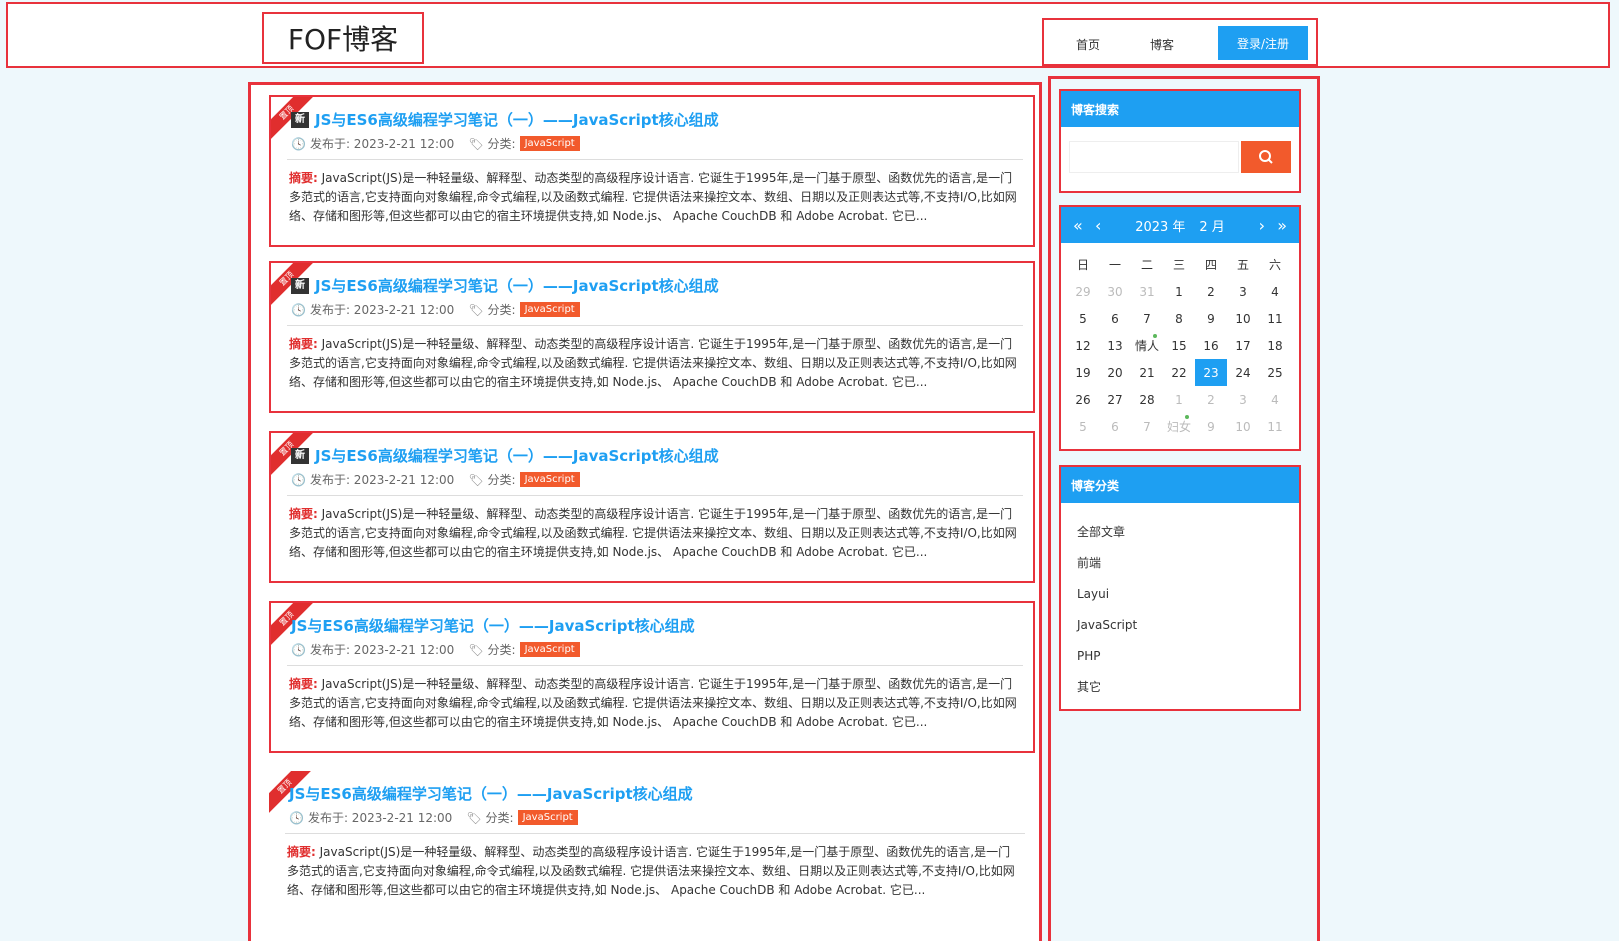 Image resolution: width=1619 pixels, height=941 pixels. I want to click on category-item: 其它, so click(1180, 687).